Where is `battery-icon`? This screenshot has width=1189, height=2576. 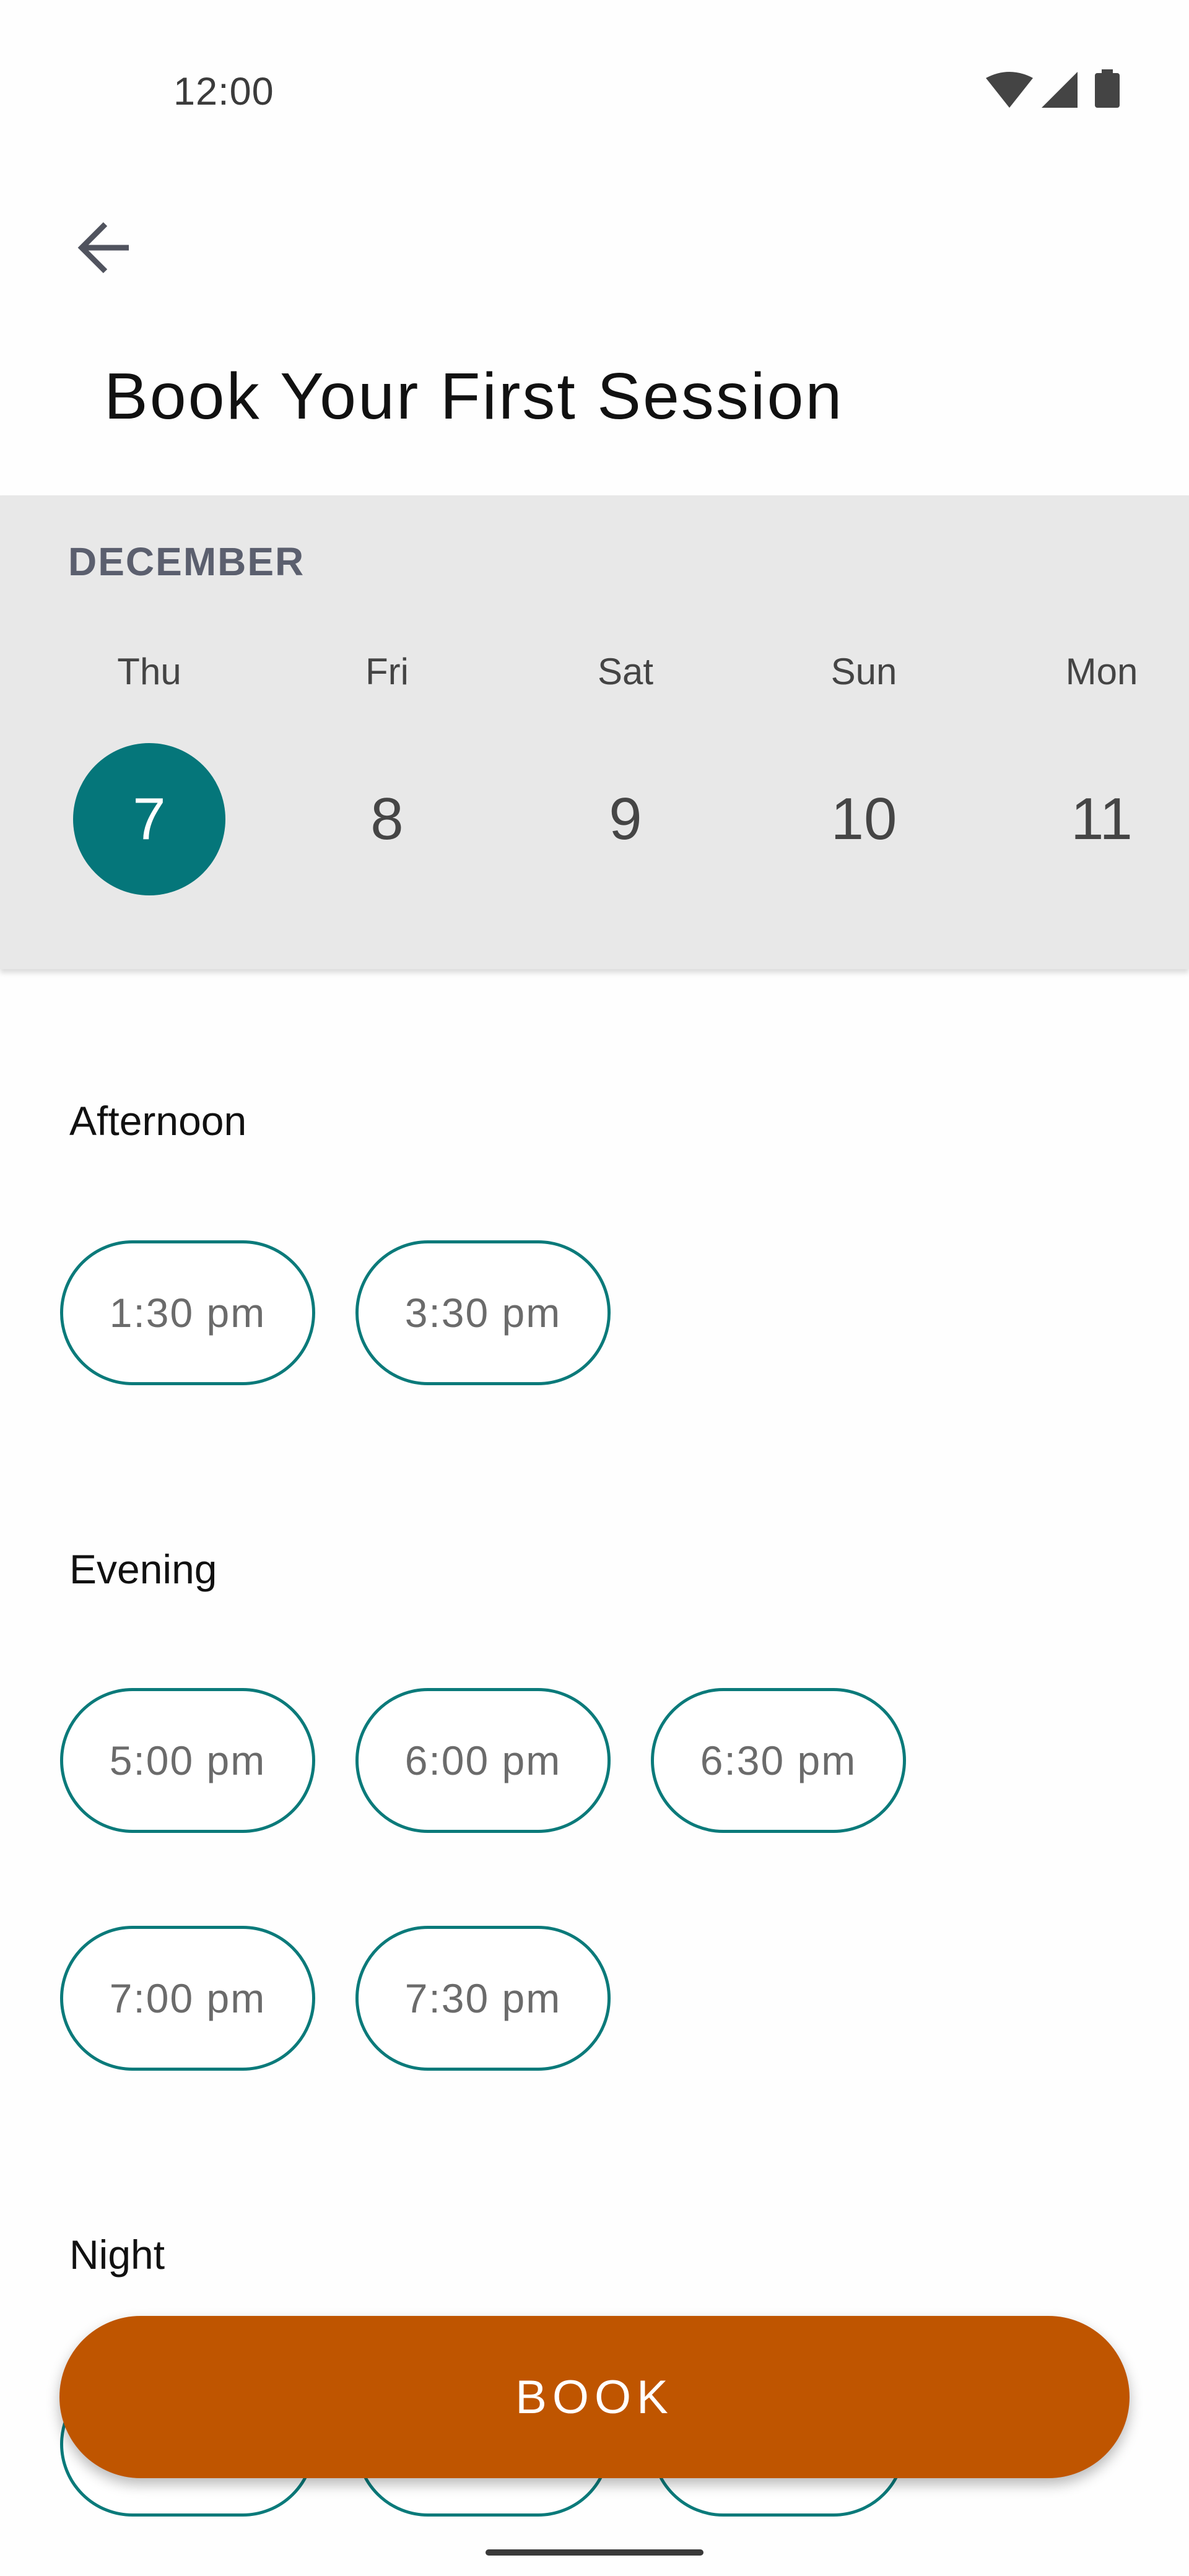 battery-icon is located at coordinates (1107, 88).